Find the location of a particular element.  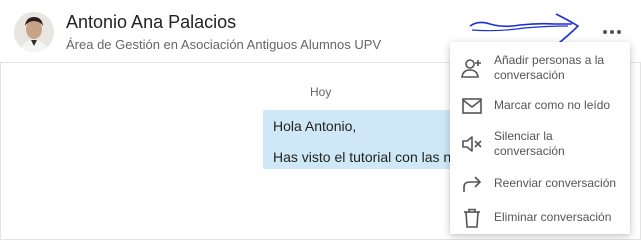

menu-item-label: Eliminar conversación is located at coordinates (553, 217).